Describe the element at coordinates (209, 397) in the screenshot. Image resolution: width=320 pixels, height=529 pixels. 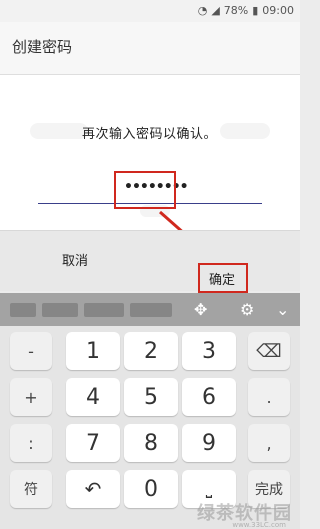
I see `key-6: 6` at that location.